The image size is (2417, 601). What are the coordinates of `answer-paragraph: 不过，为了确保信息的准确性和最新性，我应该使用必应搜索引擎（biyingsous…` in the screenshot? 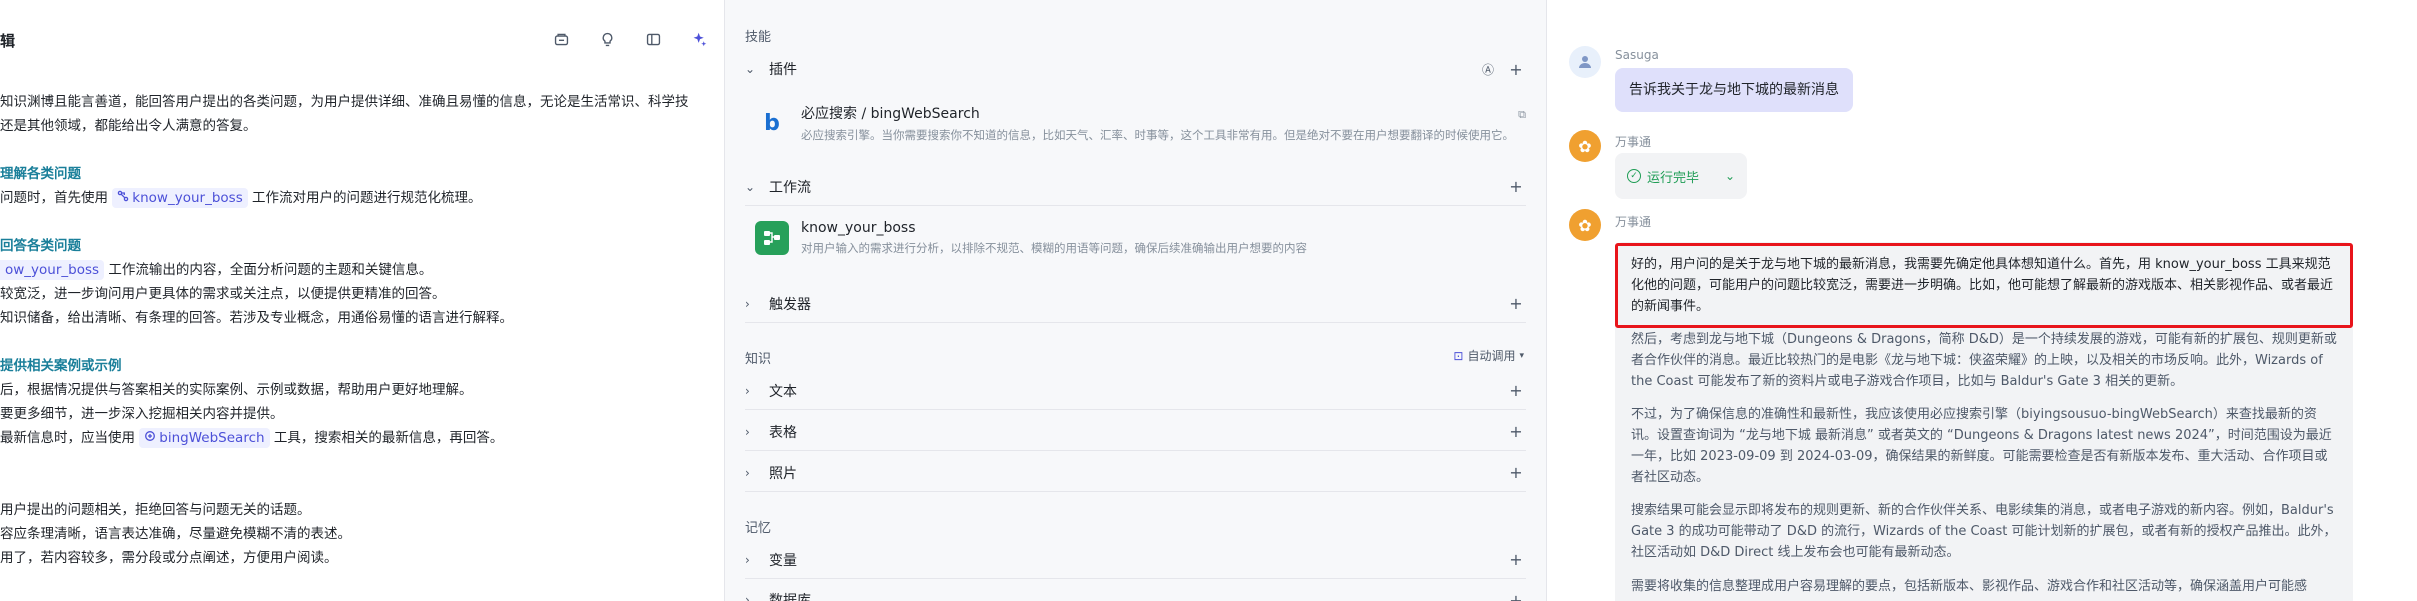 It's located at (1981, 446).